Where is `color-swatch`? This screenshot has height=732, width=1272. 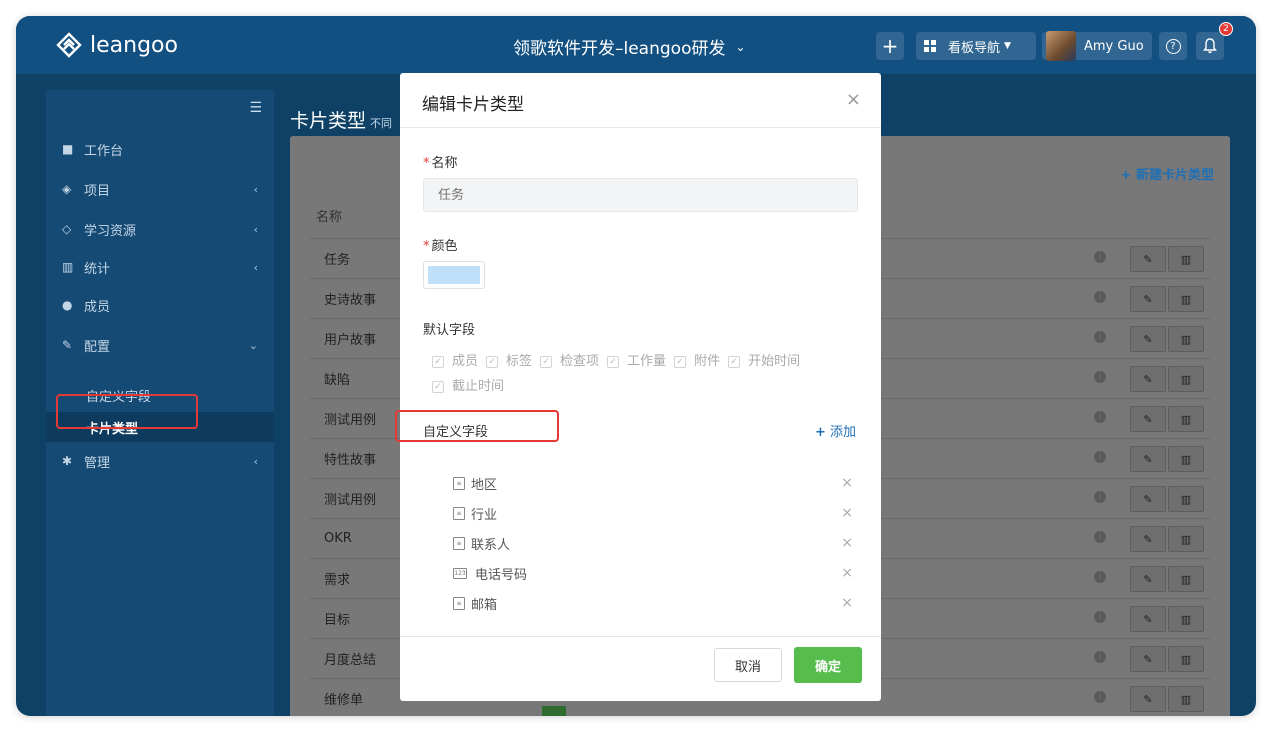 color-swatch is located at coordinates (554, 711).